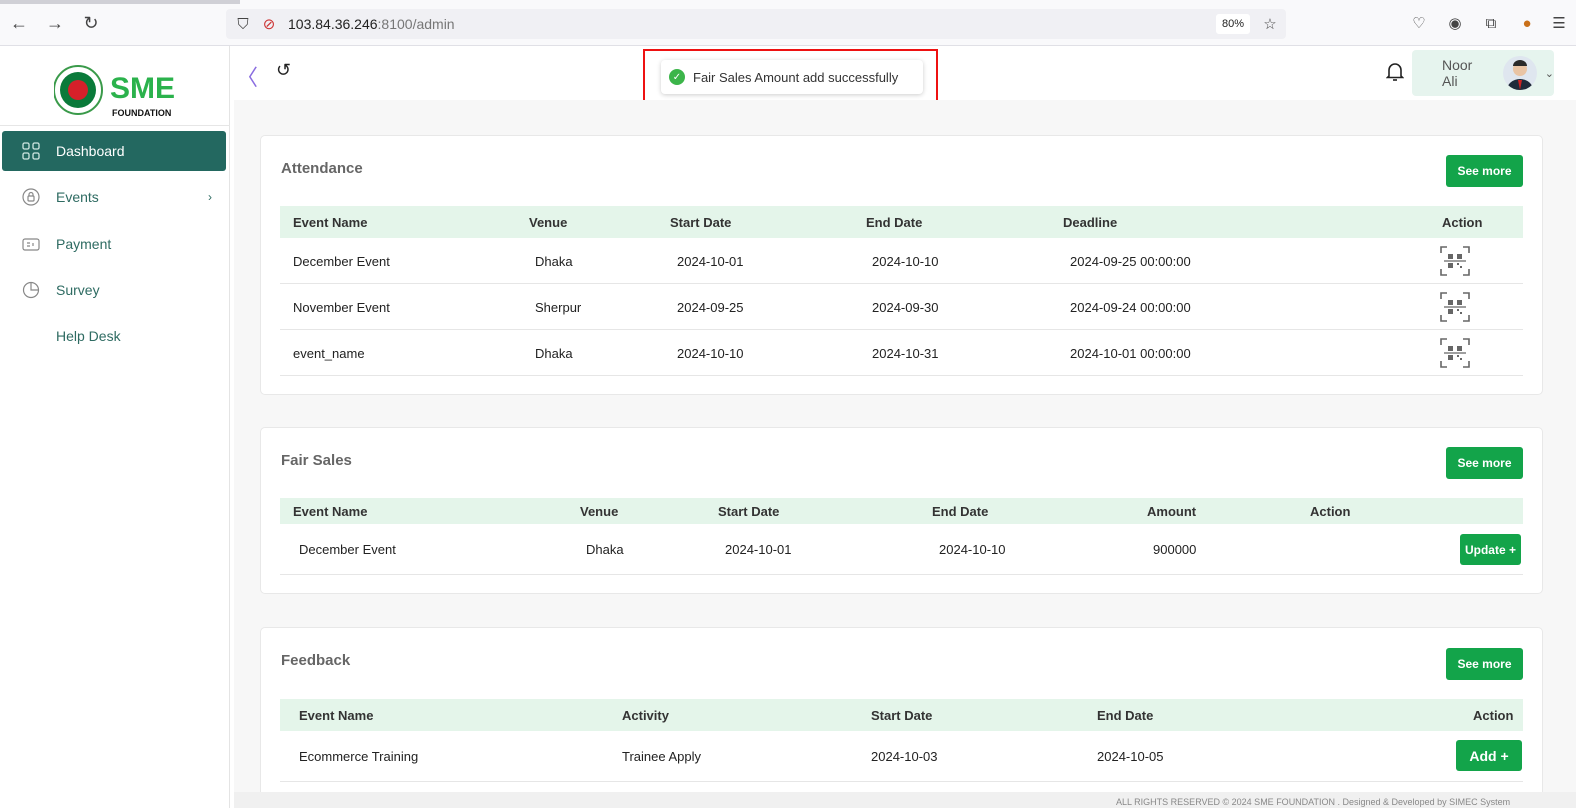 The width and height of the screenshot is (1576, 808). Describe the element at coordinates (1527, 23) in the screenshot. I see `extension-badge-icon: ●` at that location.